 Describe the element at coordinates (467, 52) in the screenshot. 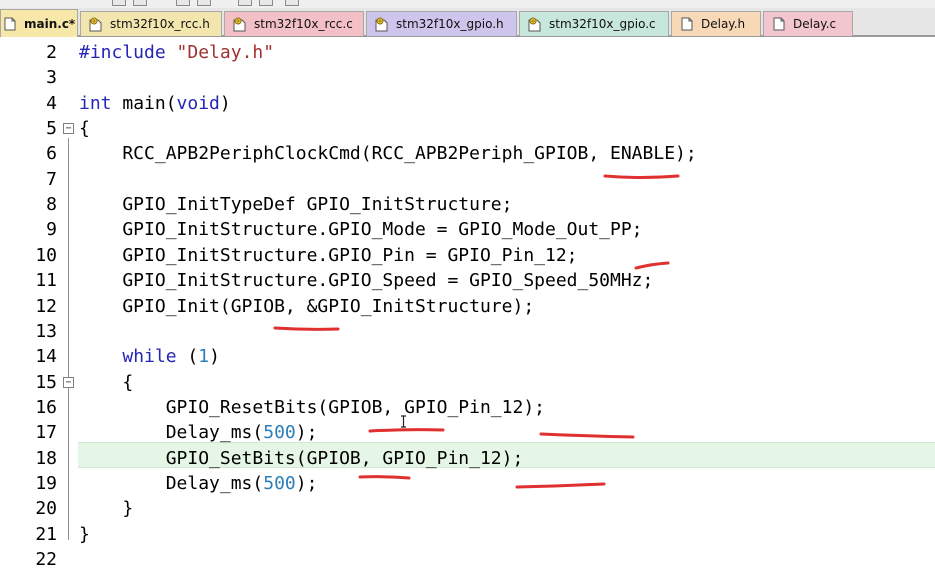

I see `code-line: 2 #include "Delay.h"` at that location.